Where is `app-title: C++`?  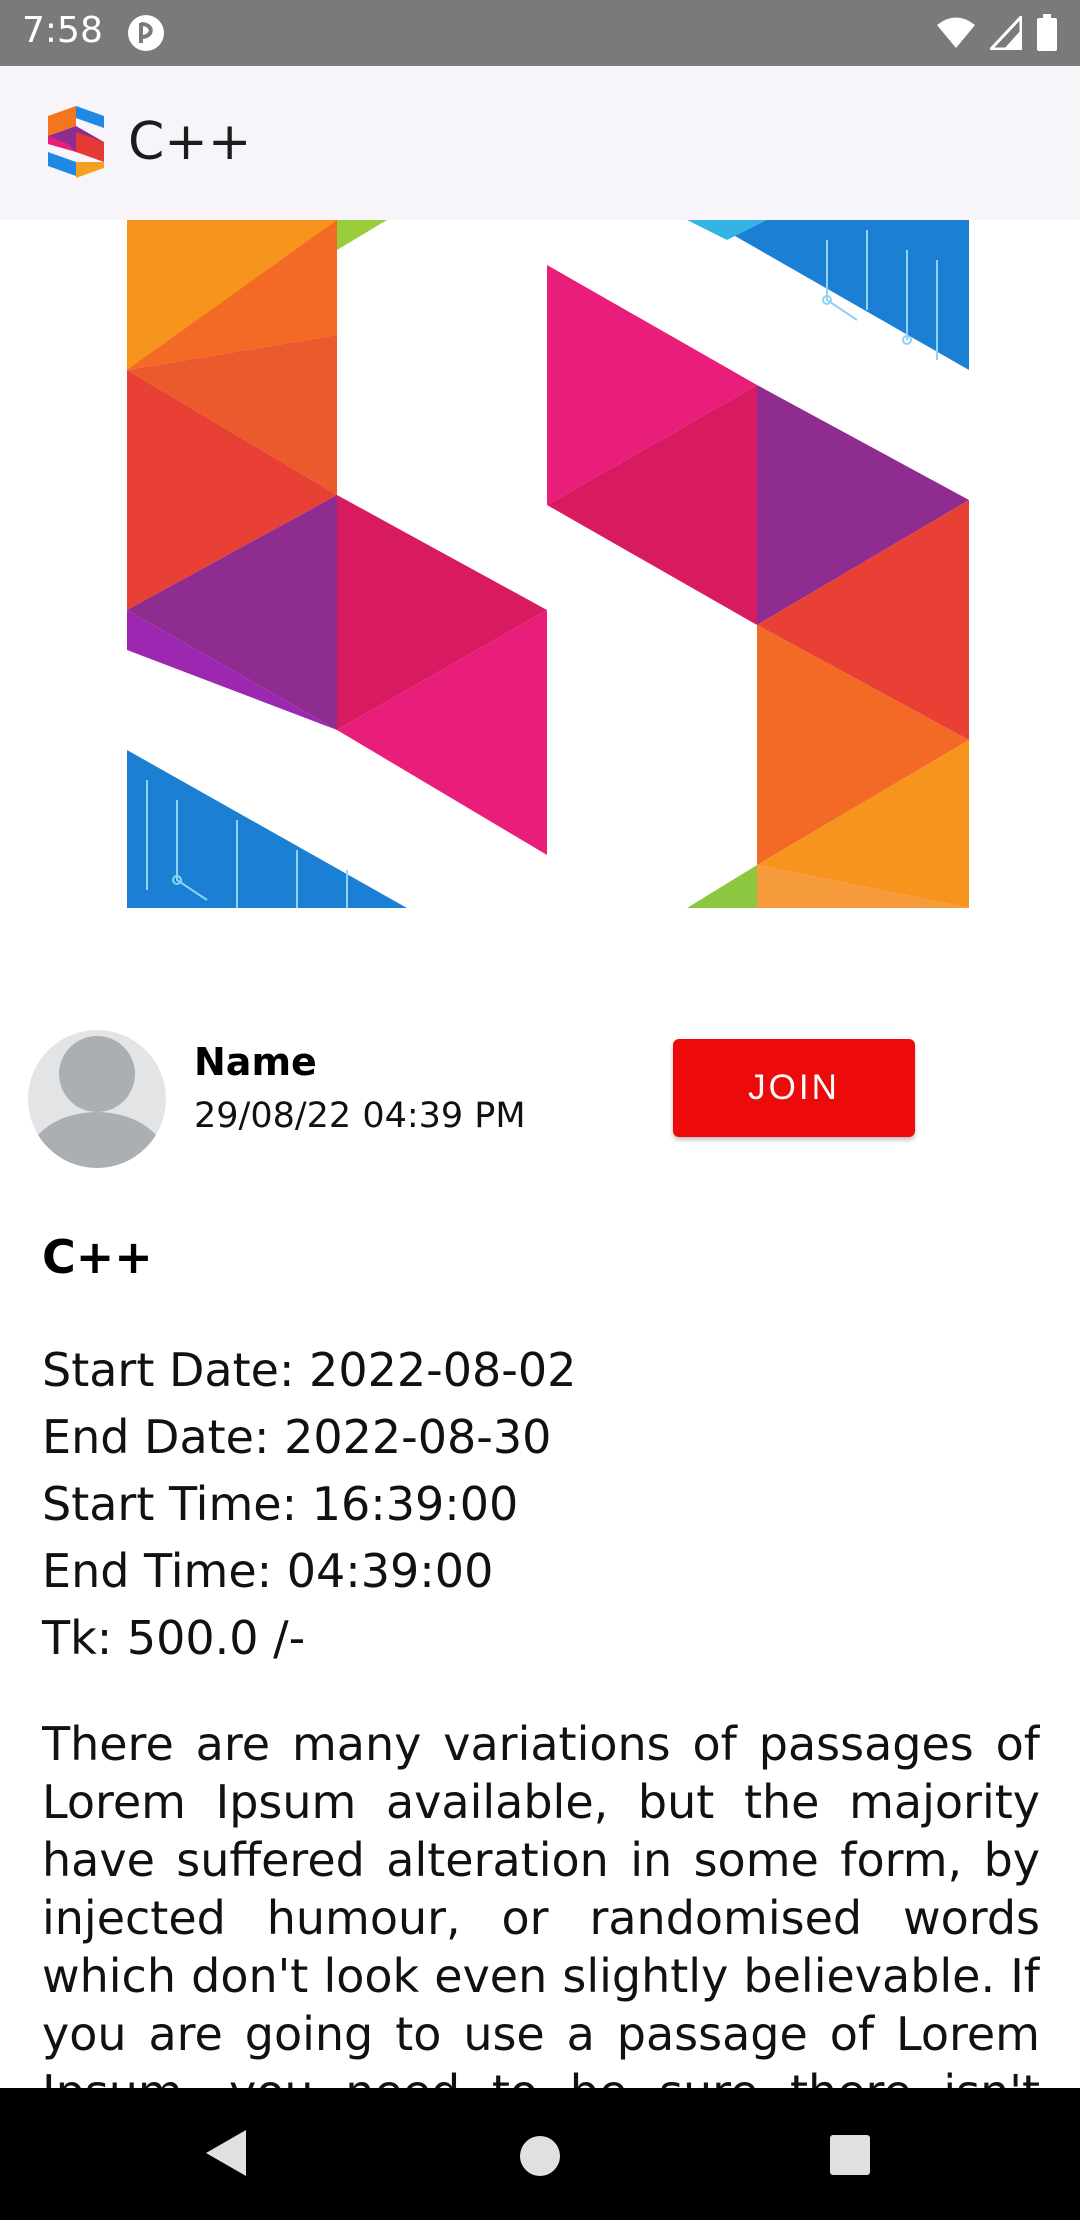
app-title: C++ is located at coordinates (190, 142).